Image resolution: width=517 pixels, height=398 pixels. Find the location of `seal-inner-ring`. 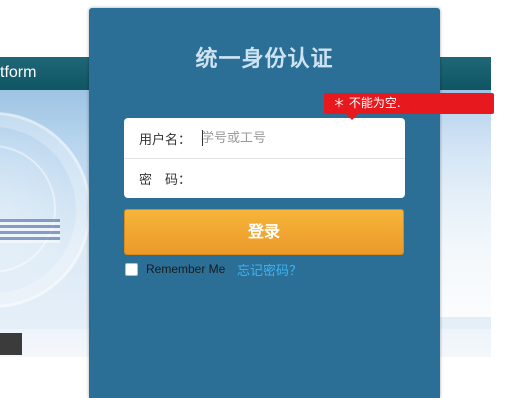

seal-inner-ring is located at coordinates (28, 209).